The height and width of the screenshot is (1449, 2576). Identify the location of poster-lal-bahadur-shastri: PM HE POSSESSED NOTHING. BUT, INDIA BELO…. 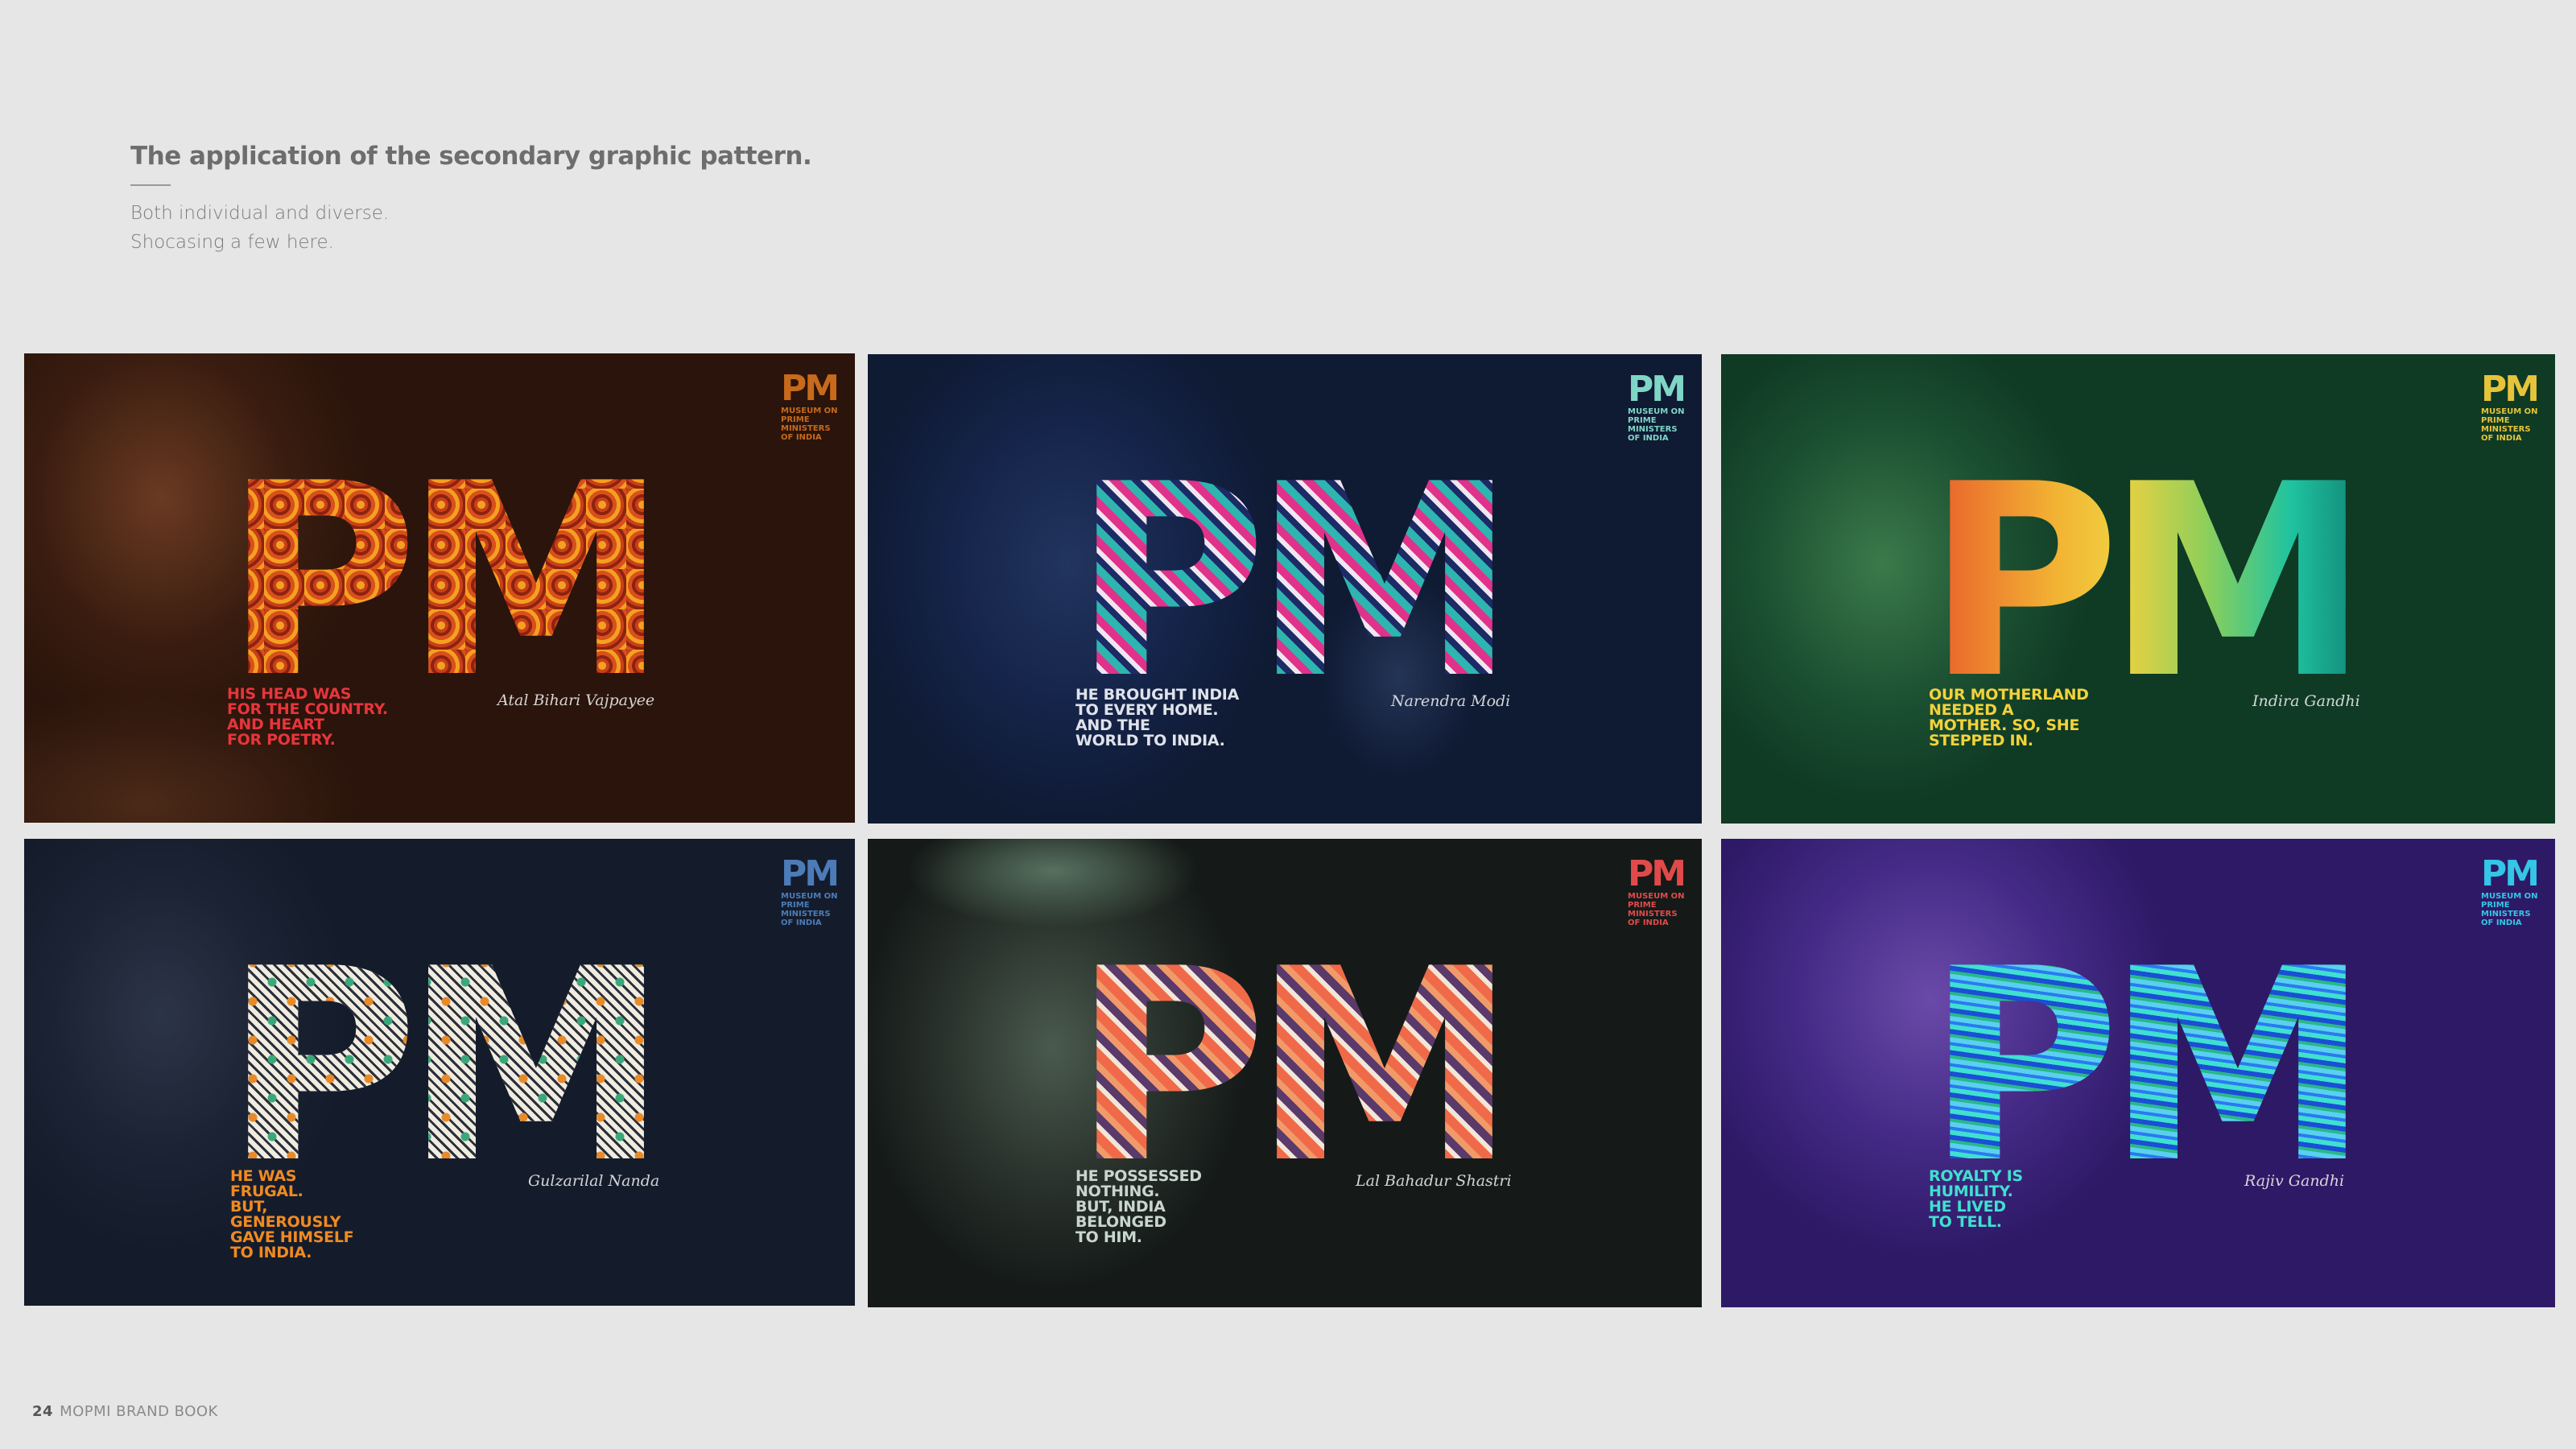
(1285, 1073).